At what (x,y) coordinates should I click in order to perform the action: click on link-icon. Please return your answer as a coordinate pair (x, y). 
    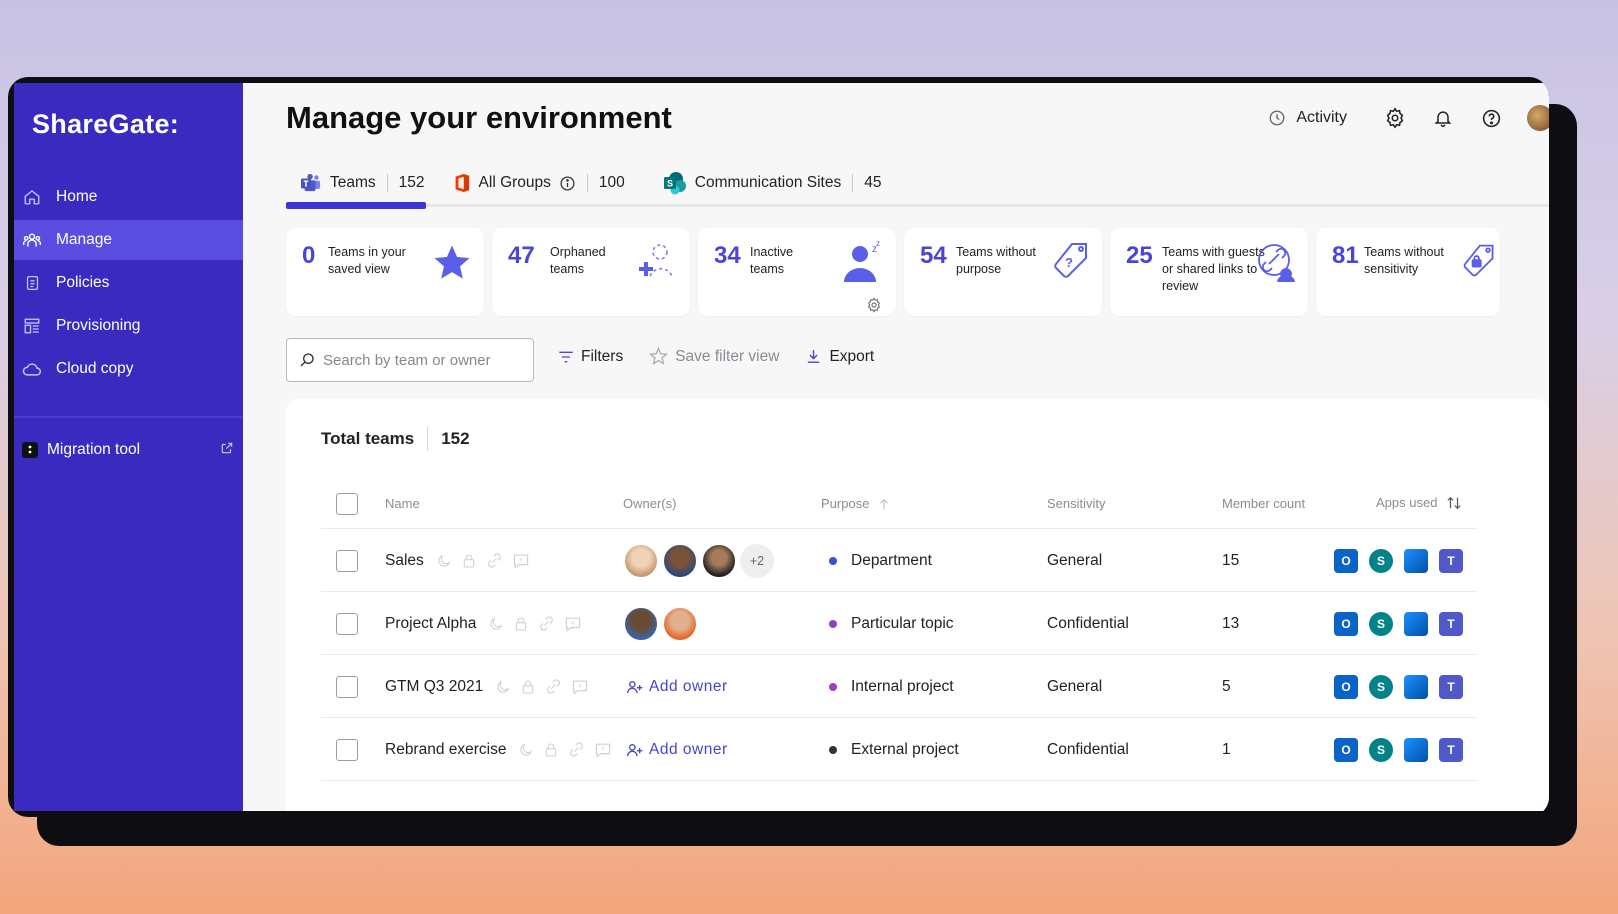
    Looking at the image, I should click on (553, 686).